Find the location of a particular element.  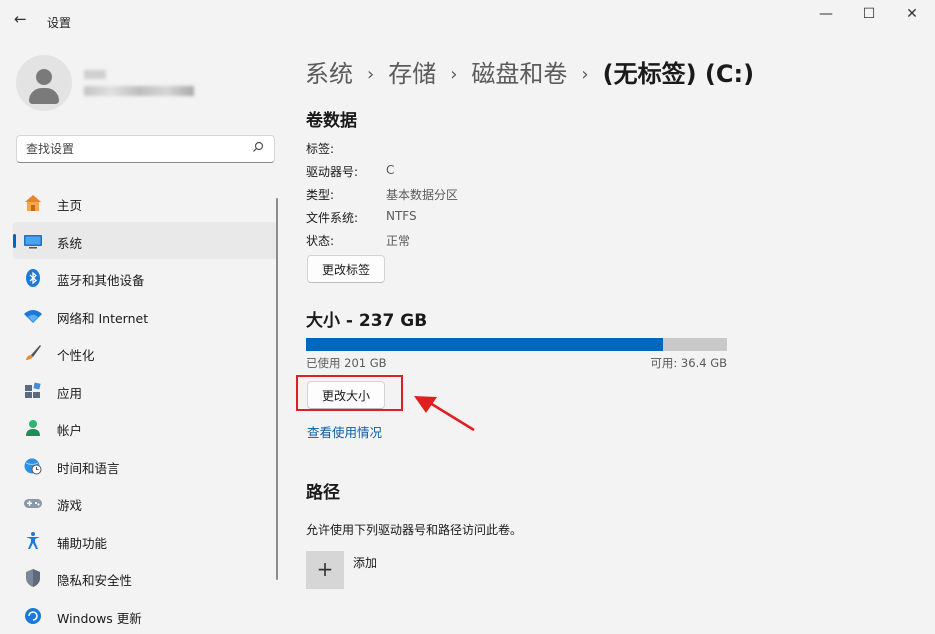

sidebar-item-apps: 应用 is located at coordinates (145, 391).